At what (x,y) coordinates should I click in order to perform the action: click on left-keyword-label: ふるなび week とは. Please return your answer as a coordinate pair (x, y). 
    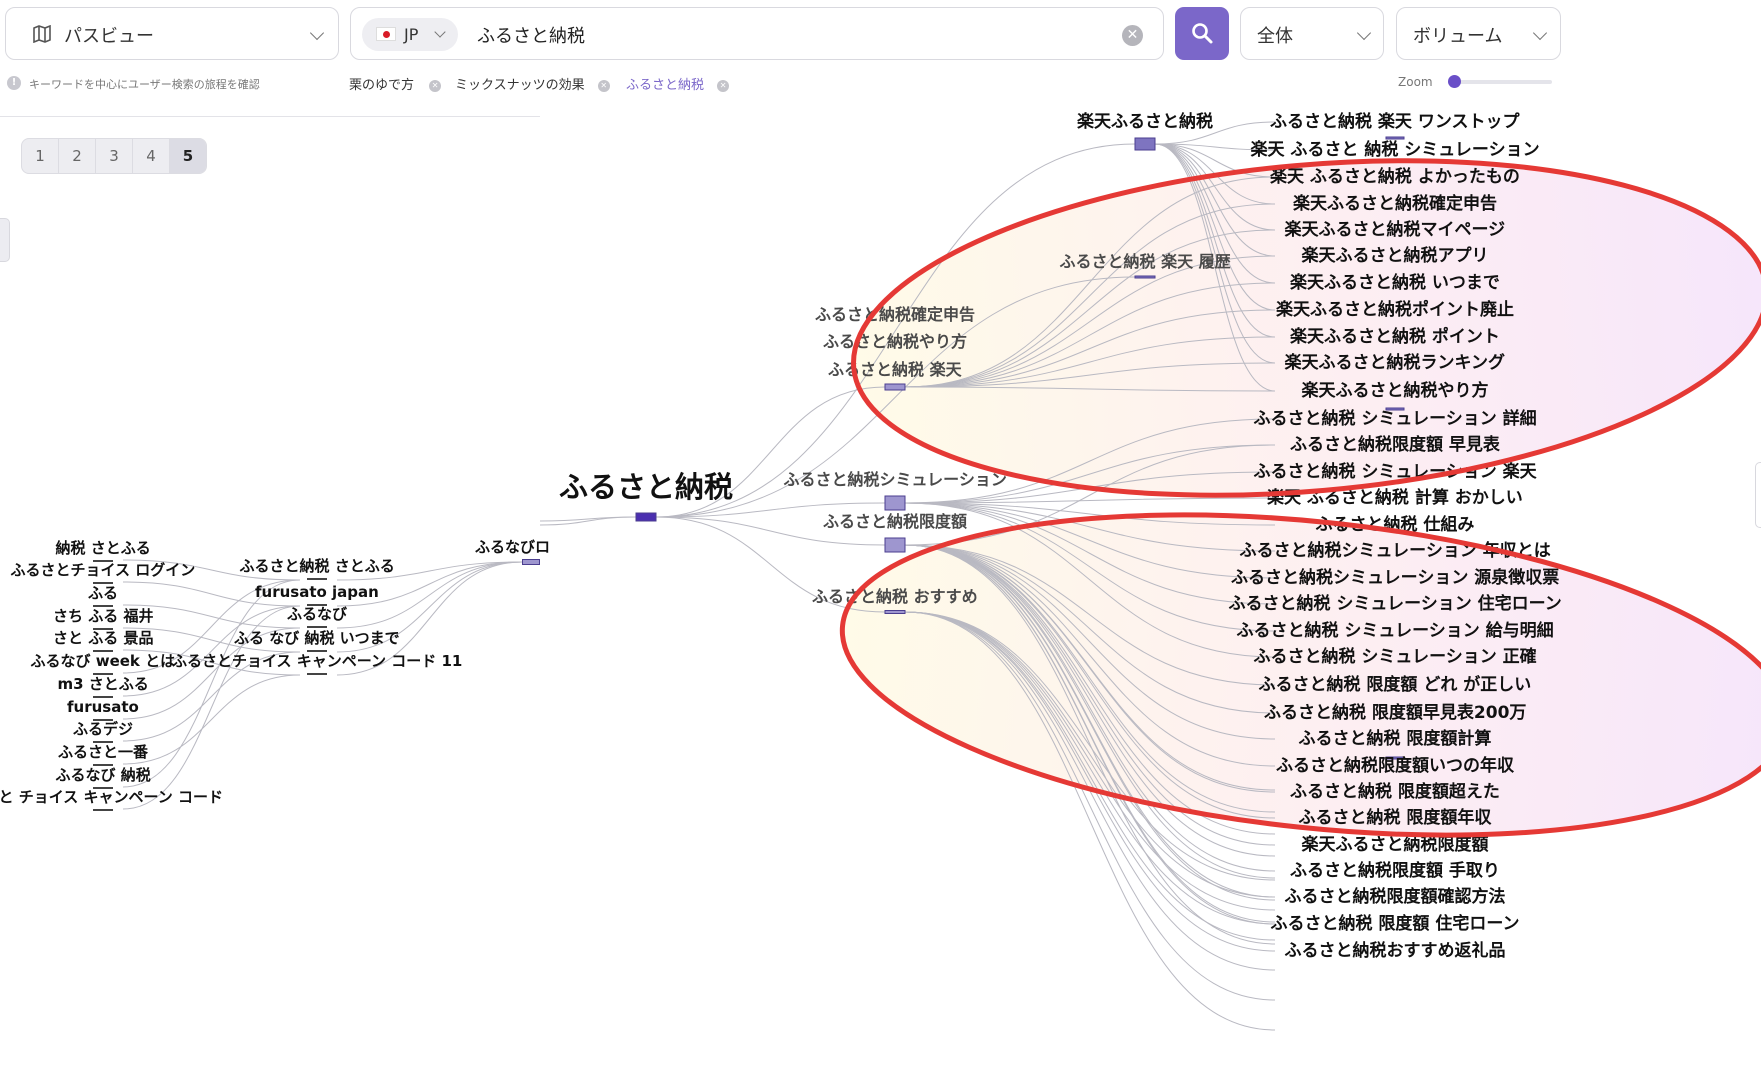
    Looking at the image, I should click on (103, 661).